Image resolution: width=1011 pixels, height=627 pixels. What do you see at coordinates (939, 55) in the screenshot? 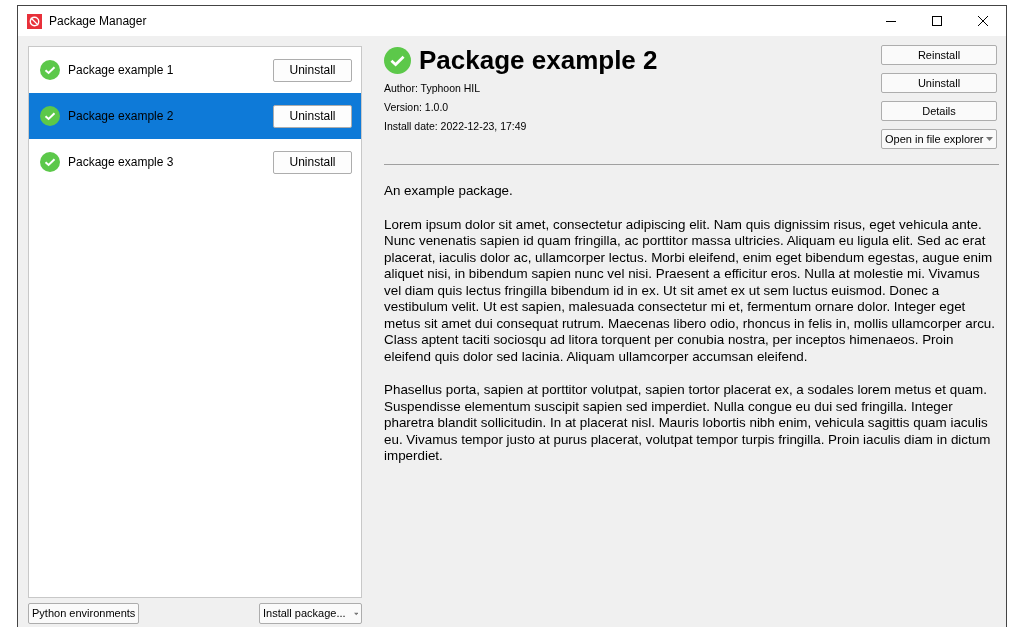
I see `action-button: Reinstall` at bounding box center [939, 55].